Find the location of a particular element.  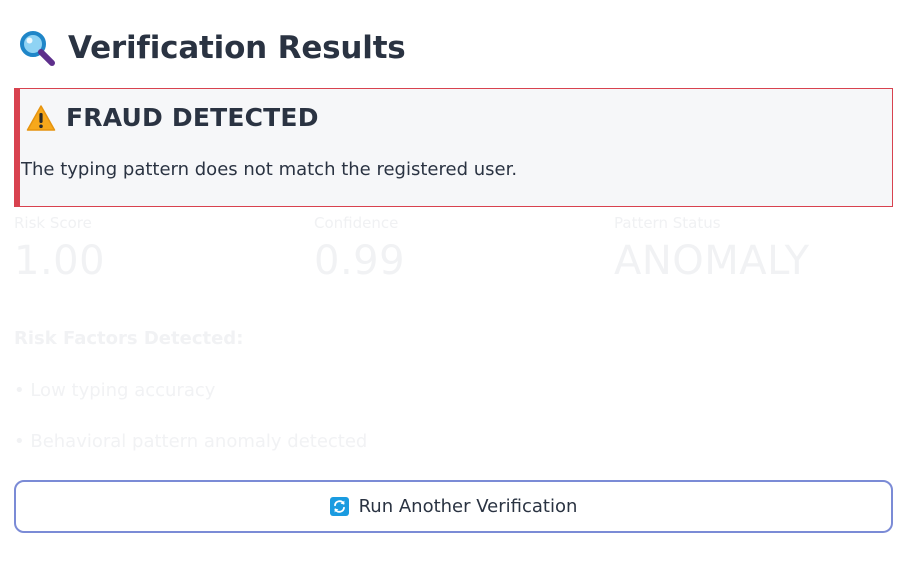

magnifying-glass-icon is located at coordinates (37, 48).